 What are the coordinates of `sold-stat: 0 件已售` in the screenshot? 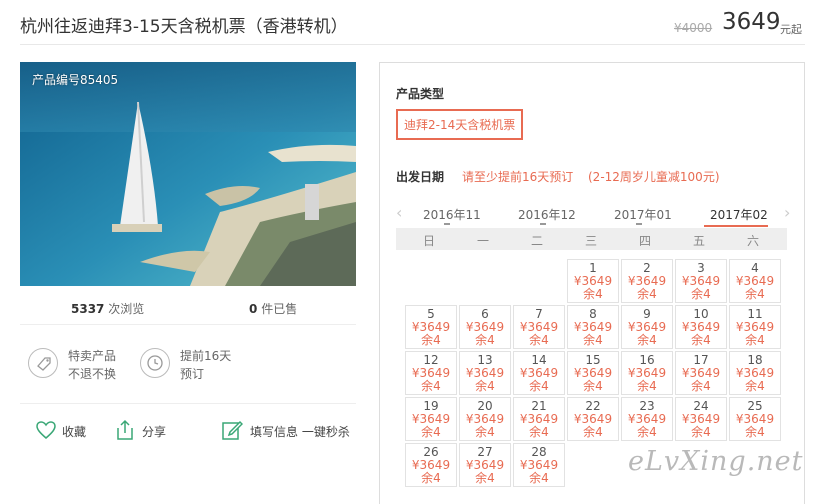 It's located at (273, 308).